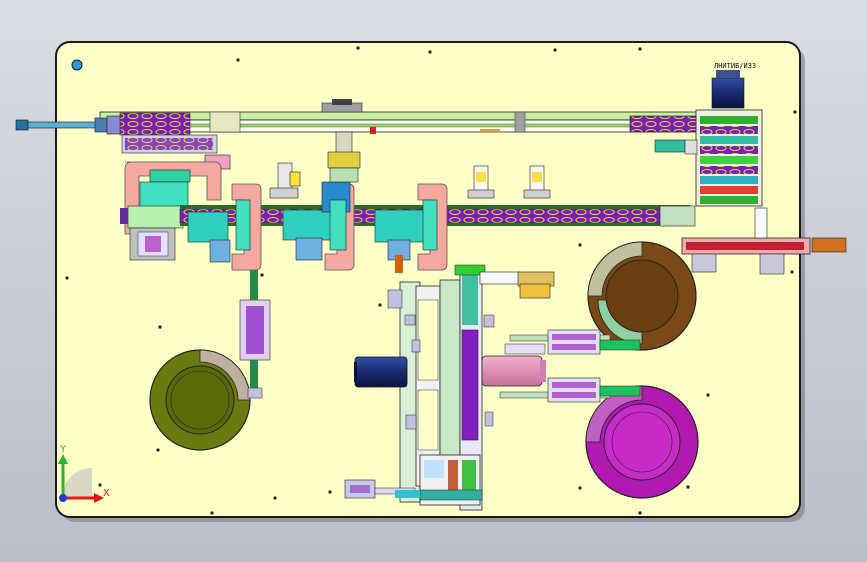  Describe the element at coordinates (63, 498) in the screenshot. I see `z-axis-icon` at that location.